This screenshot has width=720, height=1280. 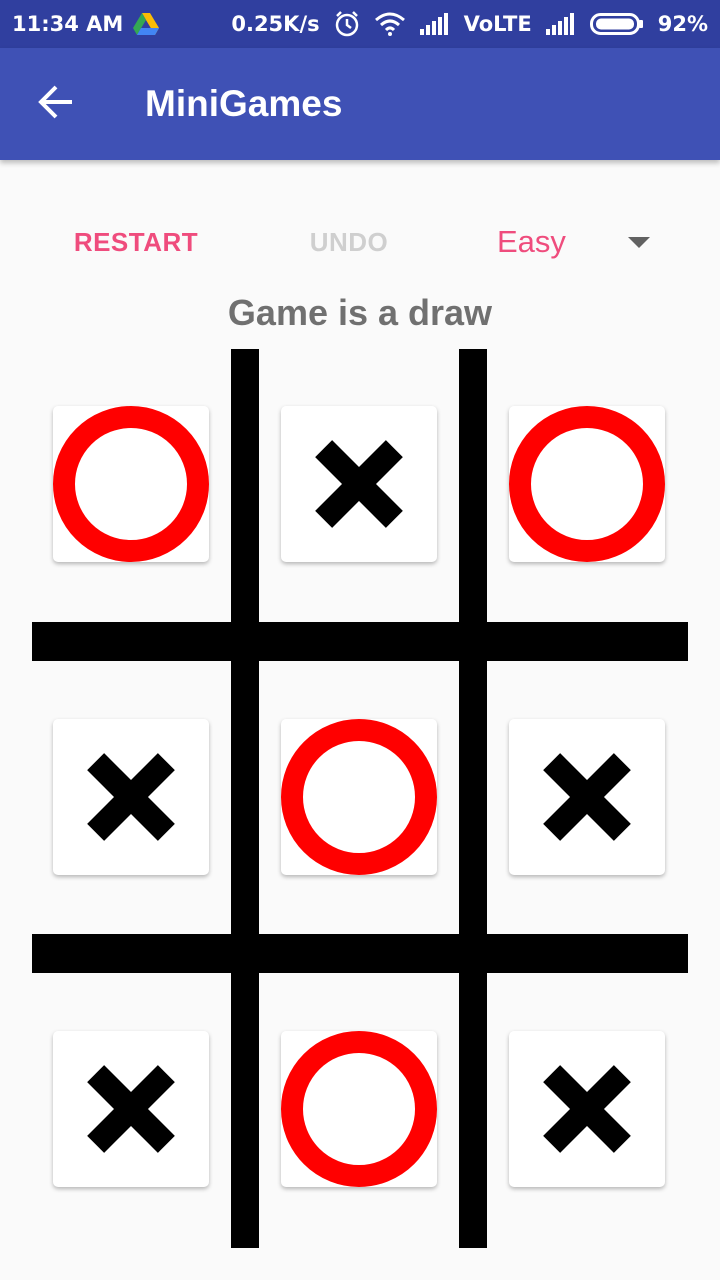 I want to click on dropdown-arrow-icon, so click(x=639, y=245).